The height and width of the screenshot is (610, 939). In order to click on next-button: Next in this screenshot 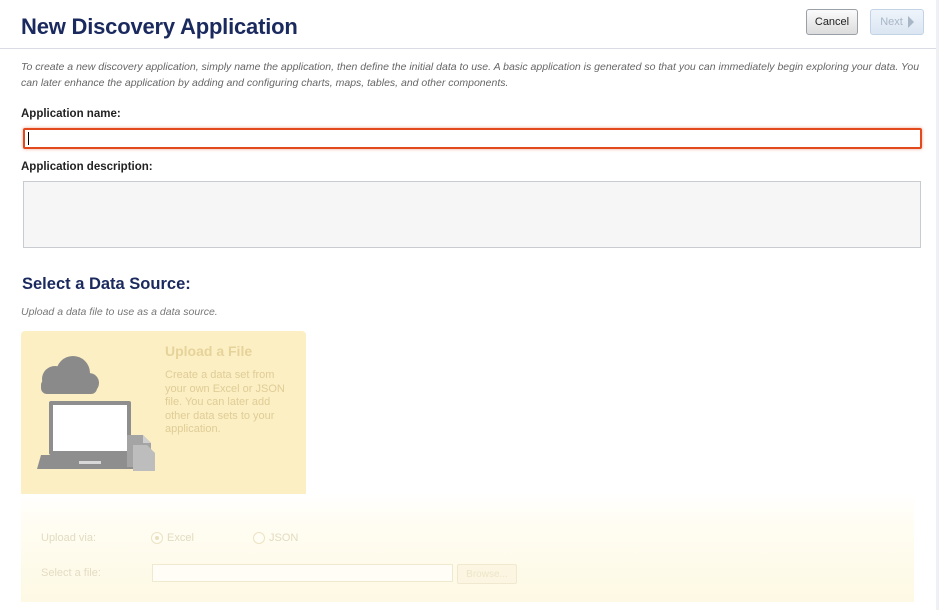, I will do `click(897, 22)`.